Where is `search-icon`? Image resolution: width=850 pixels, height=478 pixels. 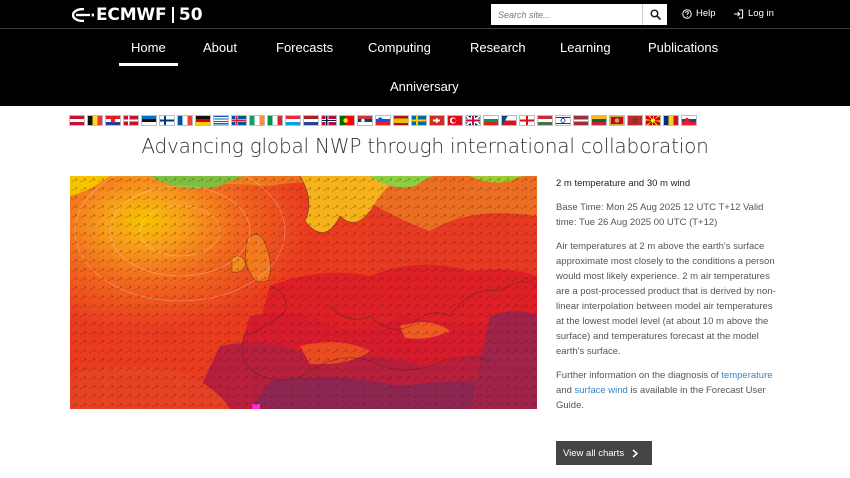 search-icon is located at coordinates (655, 14).